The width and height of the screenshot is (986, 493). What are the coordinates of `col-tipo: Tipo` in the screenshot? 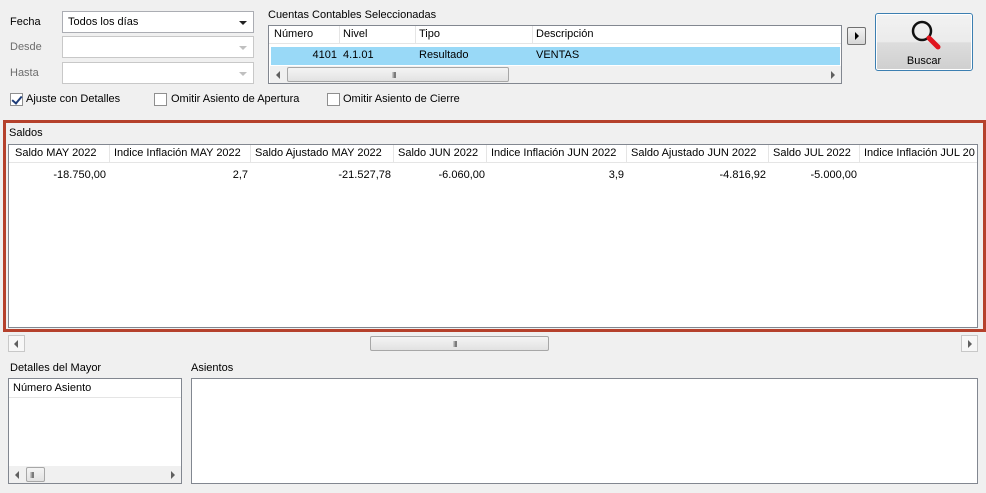 It's located at (474, 35).